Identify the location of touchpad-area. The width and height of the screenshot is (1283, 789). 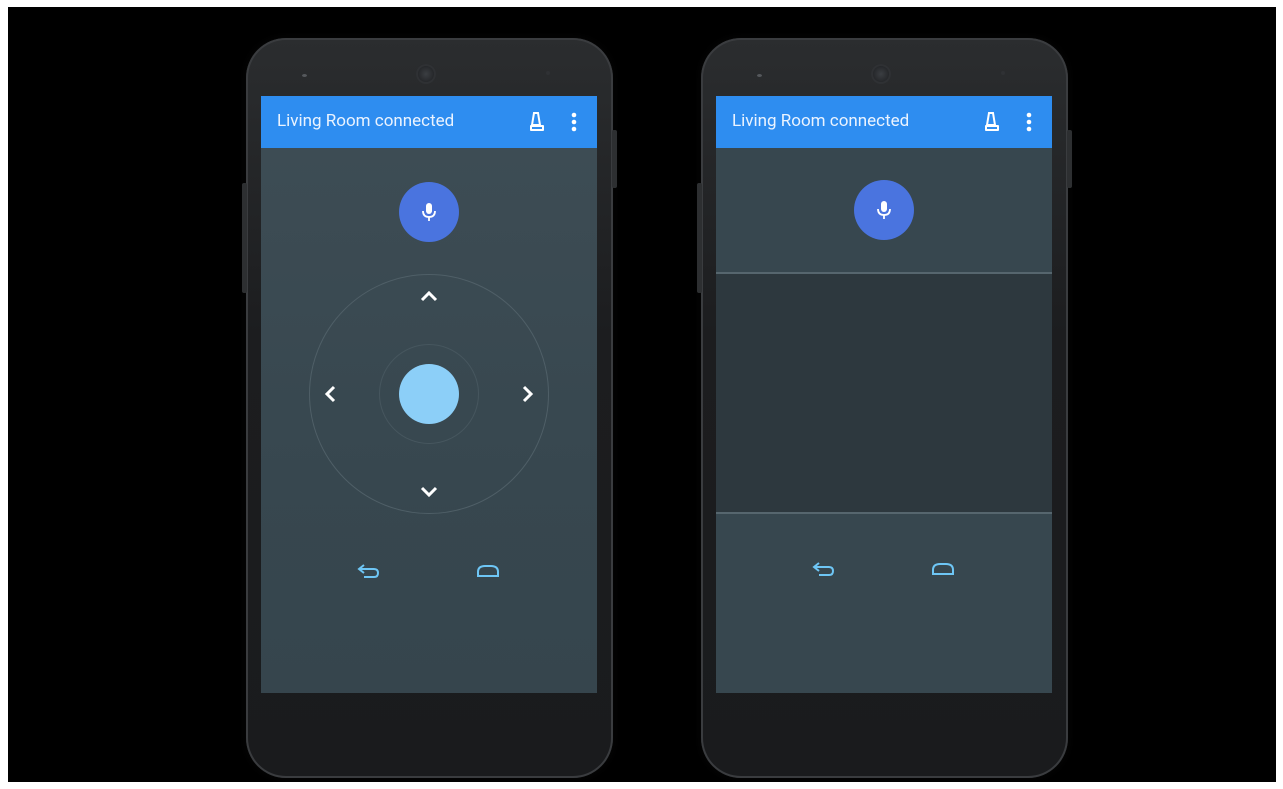
(884, 393).